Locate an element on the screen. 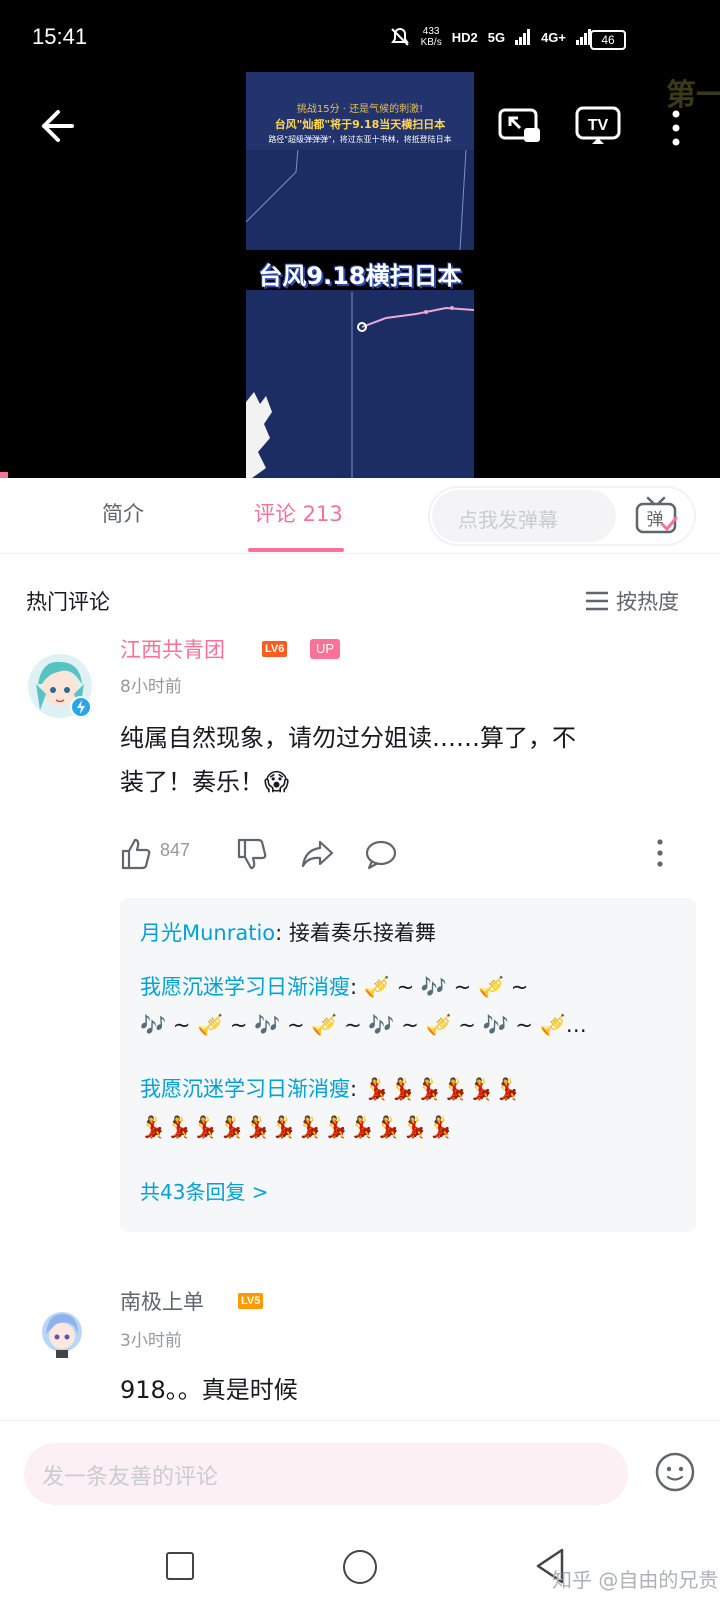 Image resolution: width=720 pixels, height=1605 pixels. tab-intro: 简介 is located at coordinates (123, 513).